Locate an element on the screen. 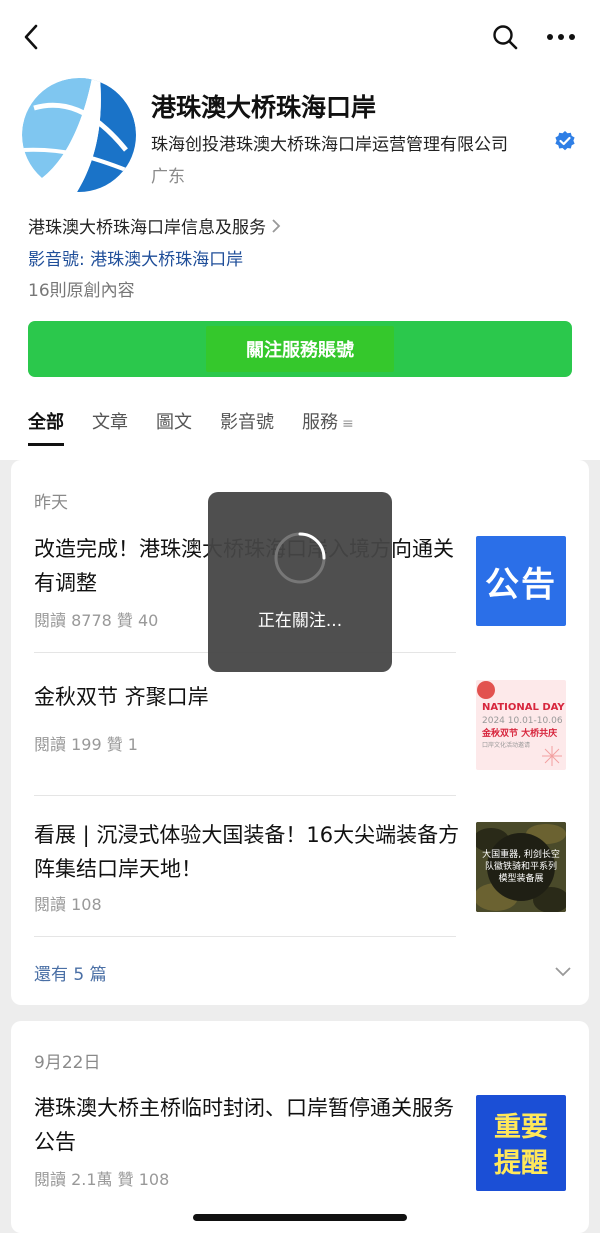 The height and width of the screenshot is (1233, 600). article-thumbnail: 大国重器, 利剑长空 队徽铁骑和平系列模型装备展 is located at coordinates (521, 867).